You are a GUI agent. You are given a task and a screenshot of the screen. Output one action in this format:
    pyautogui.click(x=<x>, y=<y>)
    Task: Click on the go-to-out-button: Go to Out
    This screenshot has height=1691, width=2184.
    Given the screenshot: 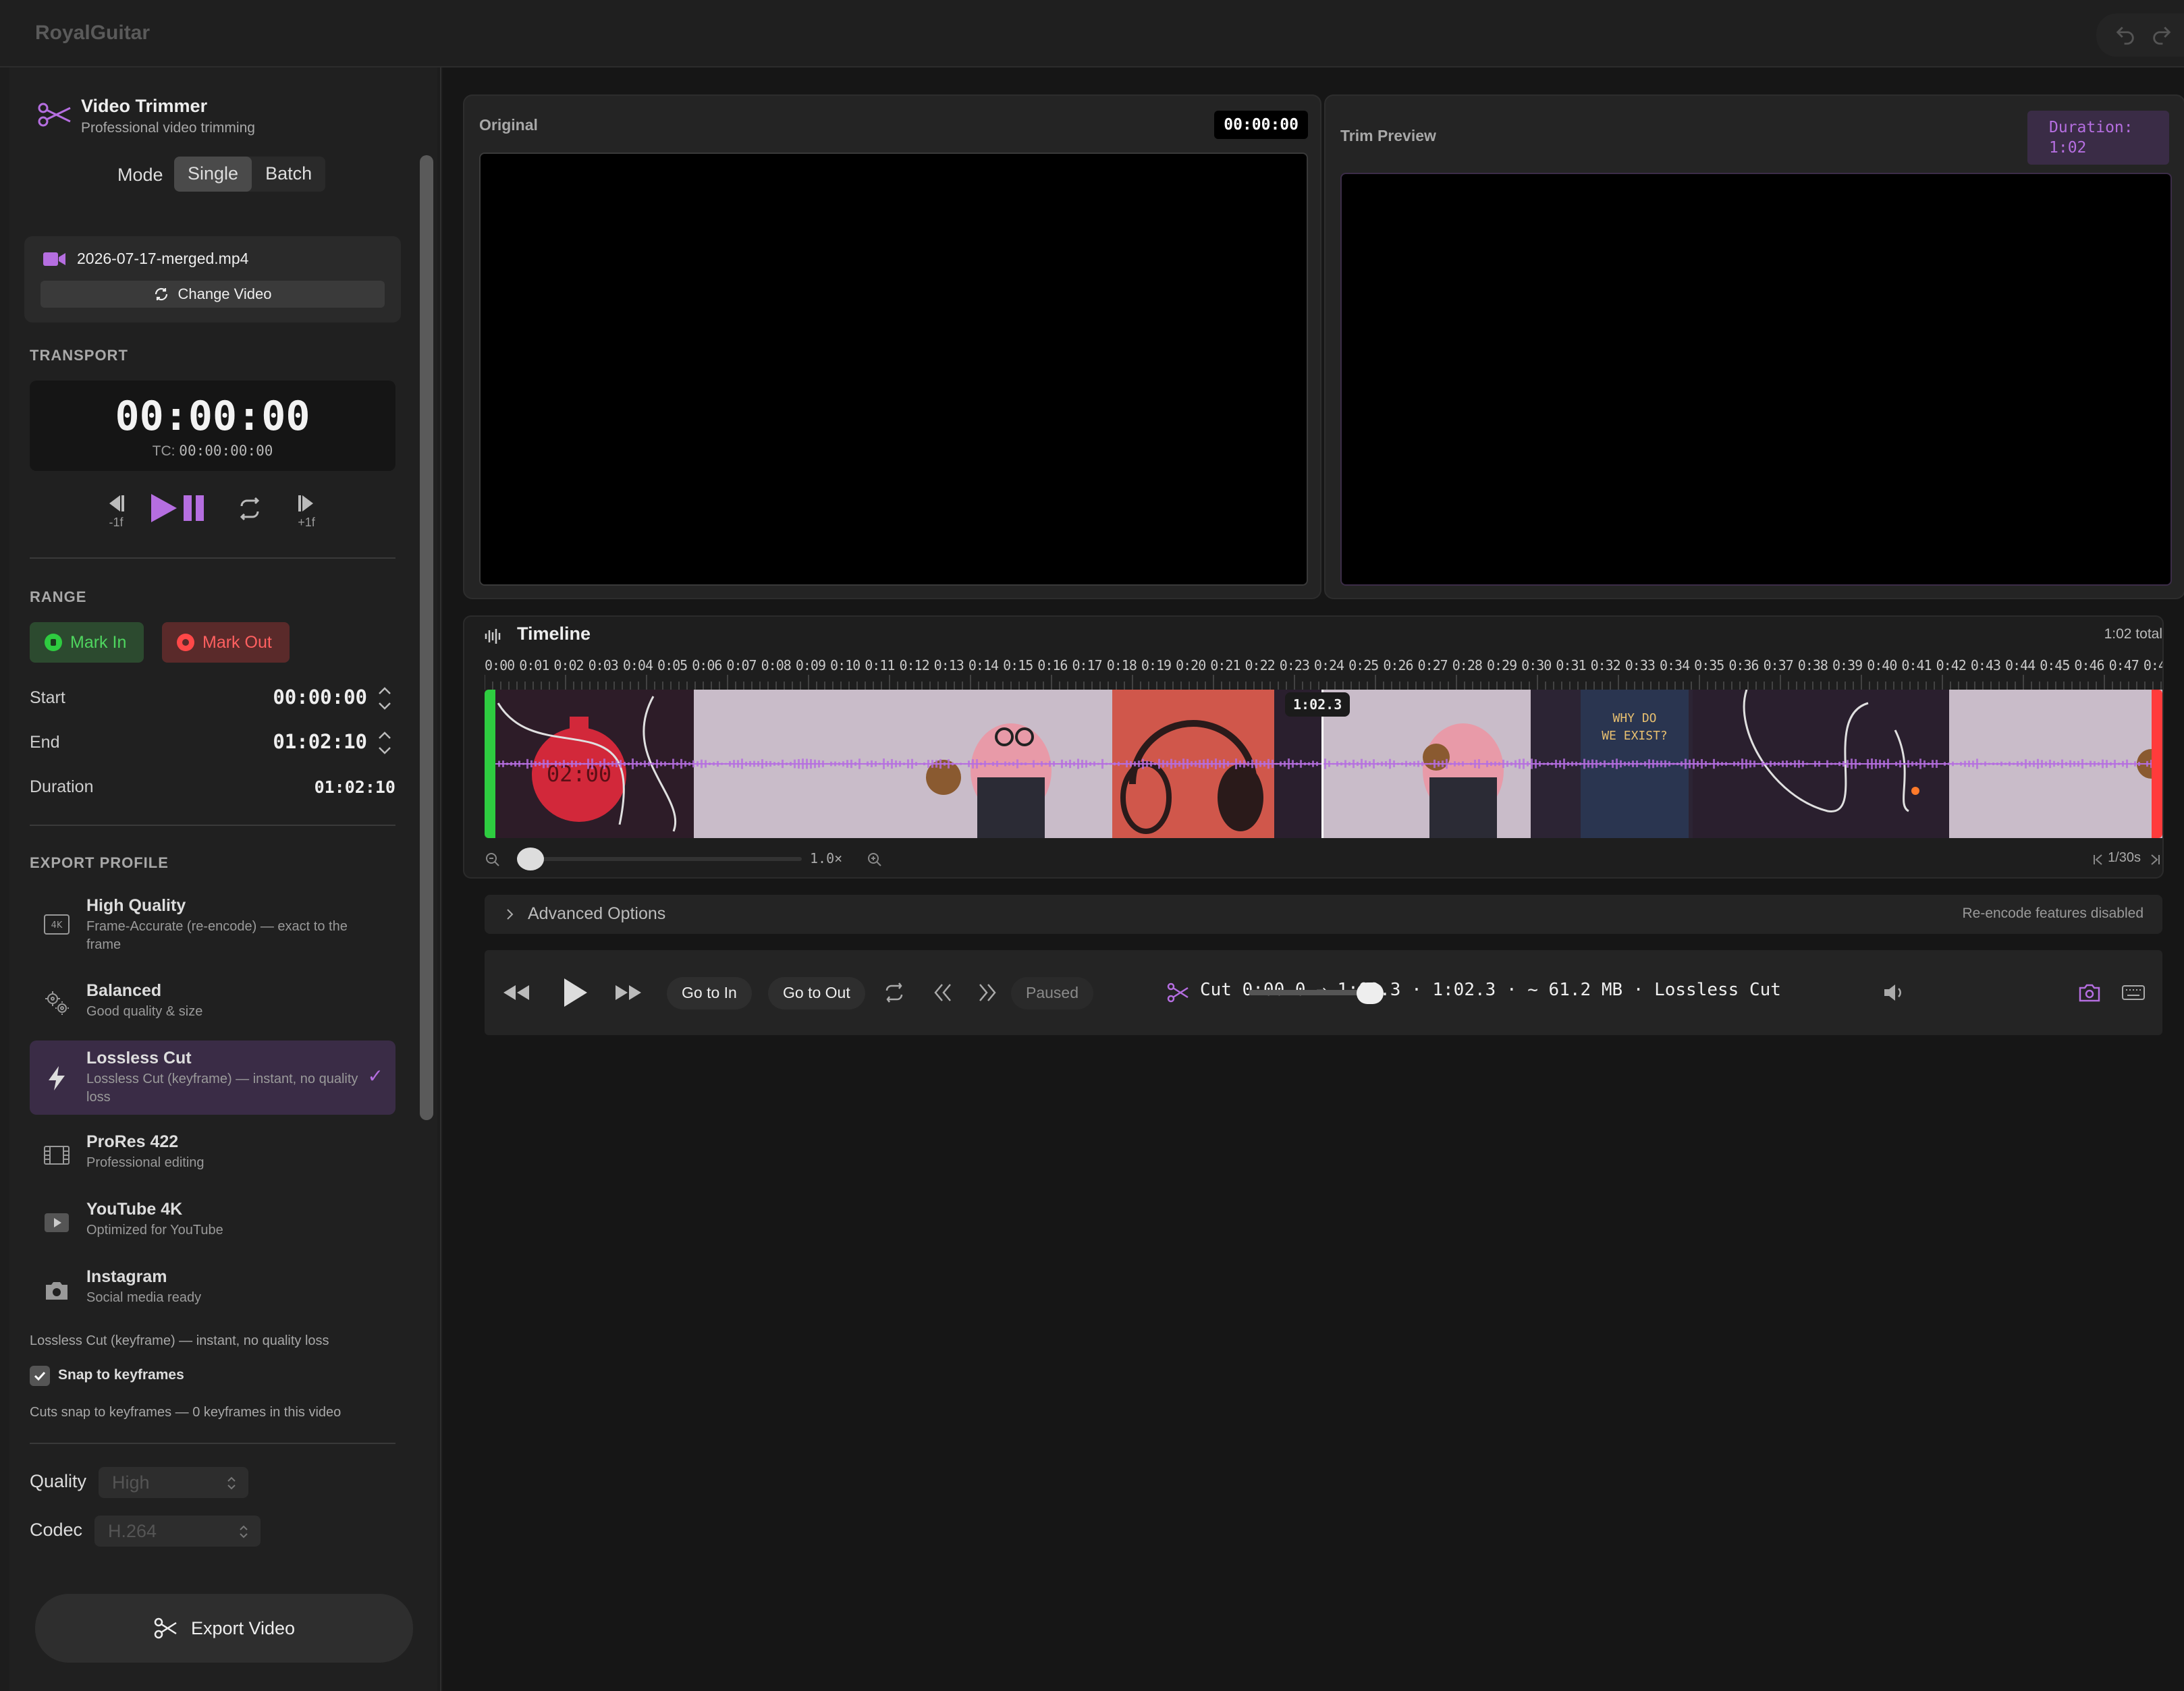 What is the action you would take?
    pyautogui.click(x=816, y=993)
    